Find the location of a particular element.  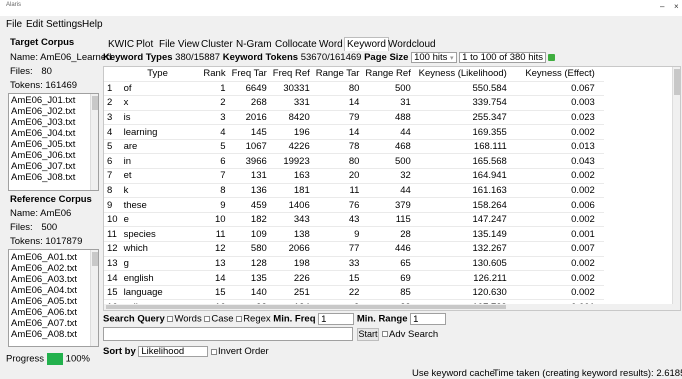

list-item: AmE06_J02.txt is located at coordinates (53, 111).